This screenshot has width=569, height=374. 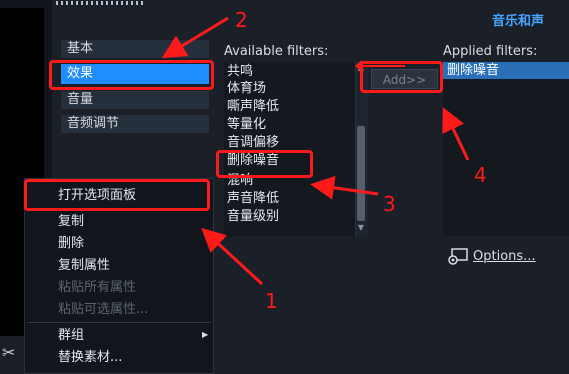 I want to click on applied-filters-list, so click(x=506, y=149).